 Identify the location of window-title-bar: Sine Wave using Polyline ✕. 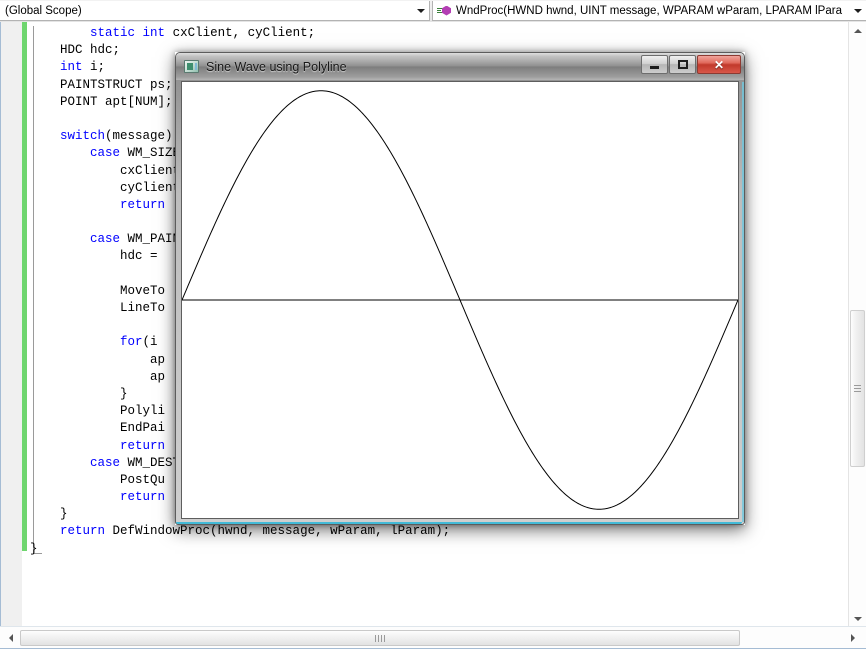
(460, 66).